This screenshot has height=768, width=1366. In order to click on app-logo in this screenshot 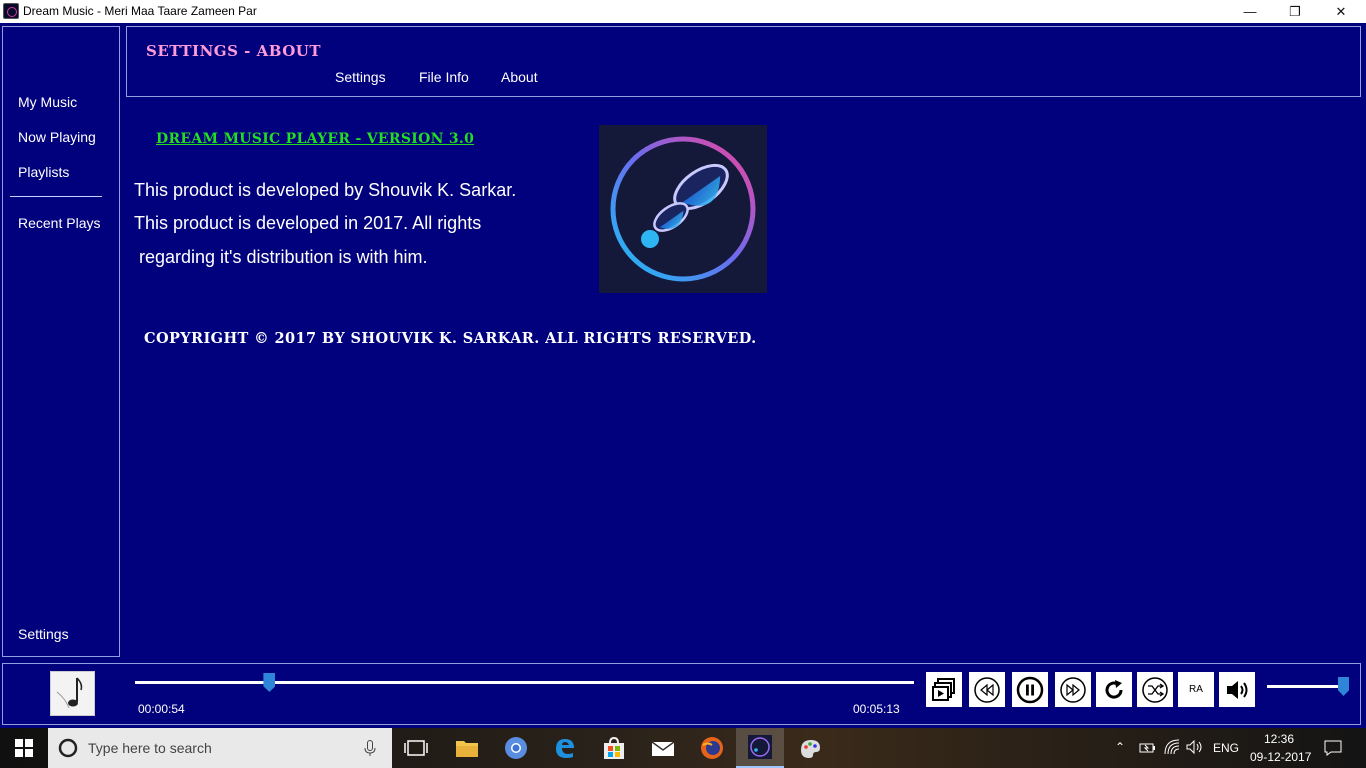, I will do `click(683, 209)`.